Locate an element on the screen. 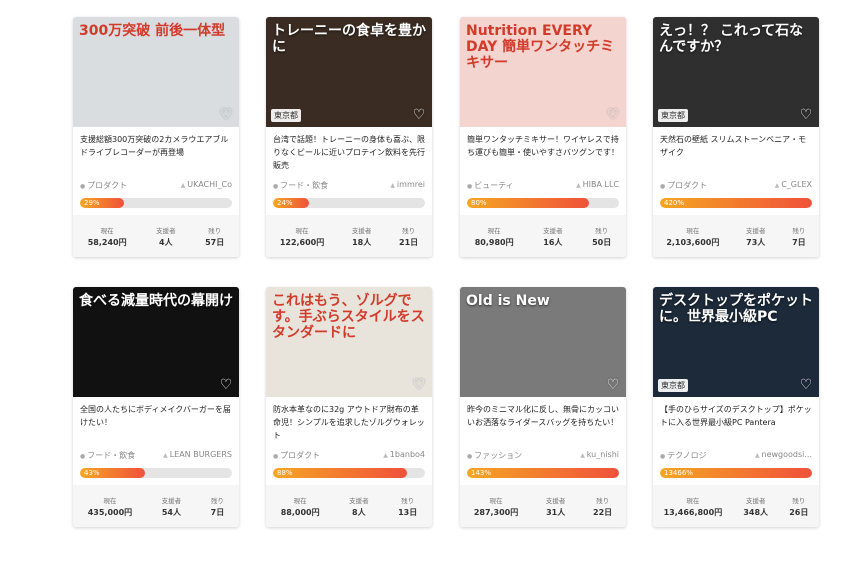  project-thumbnail: トレーニーの食卓を豊かに 東京都 ♡ is located at coordinates (349, 72).